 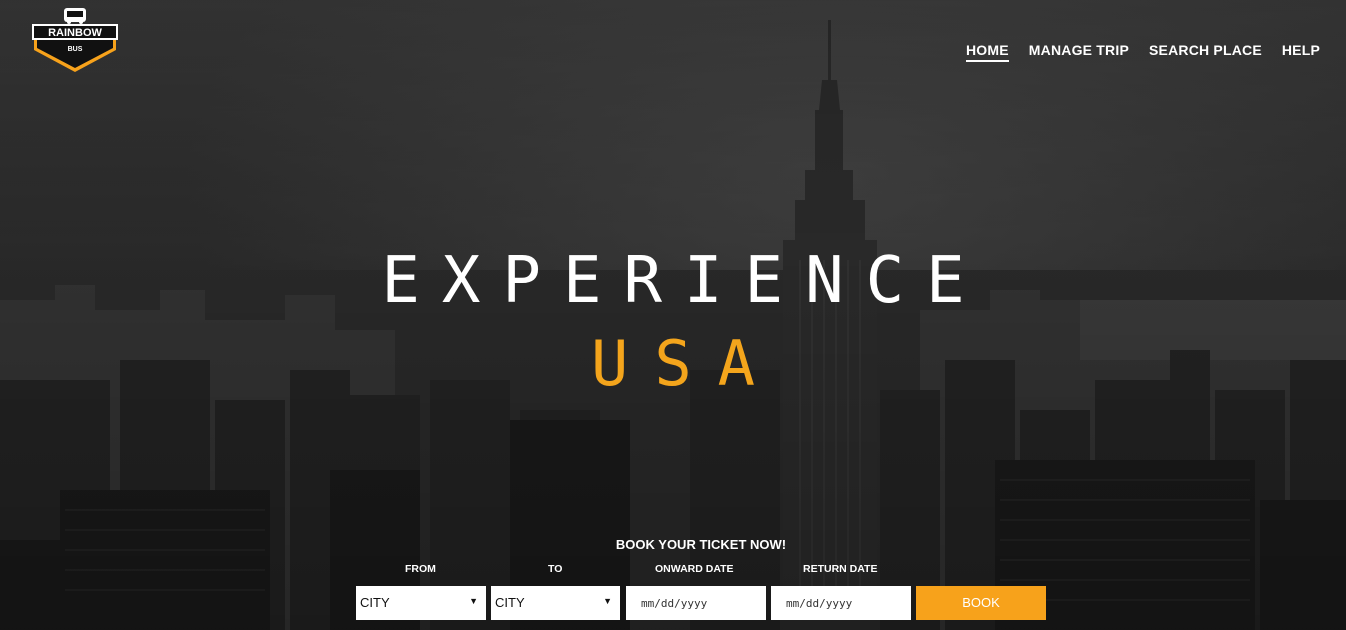 What do you see at coordinates (510, 602) in the screenshot?
I see `to-city-value: CITY` at bounding box center [510, 602].